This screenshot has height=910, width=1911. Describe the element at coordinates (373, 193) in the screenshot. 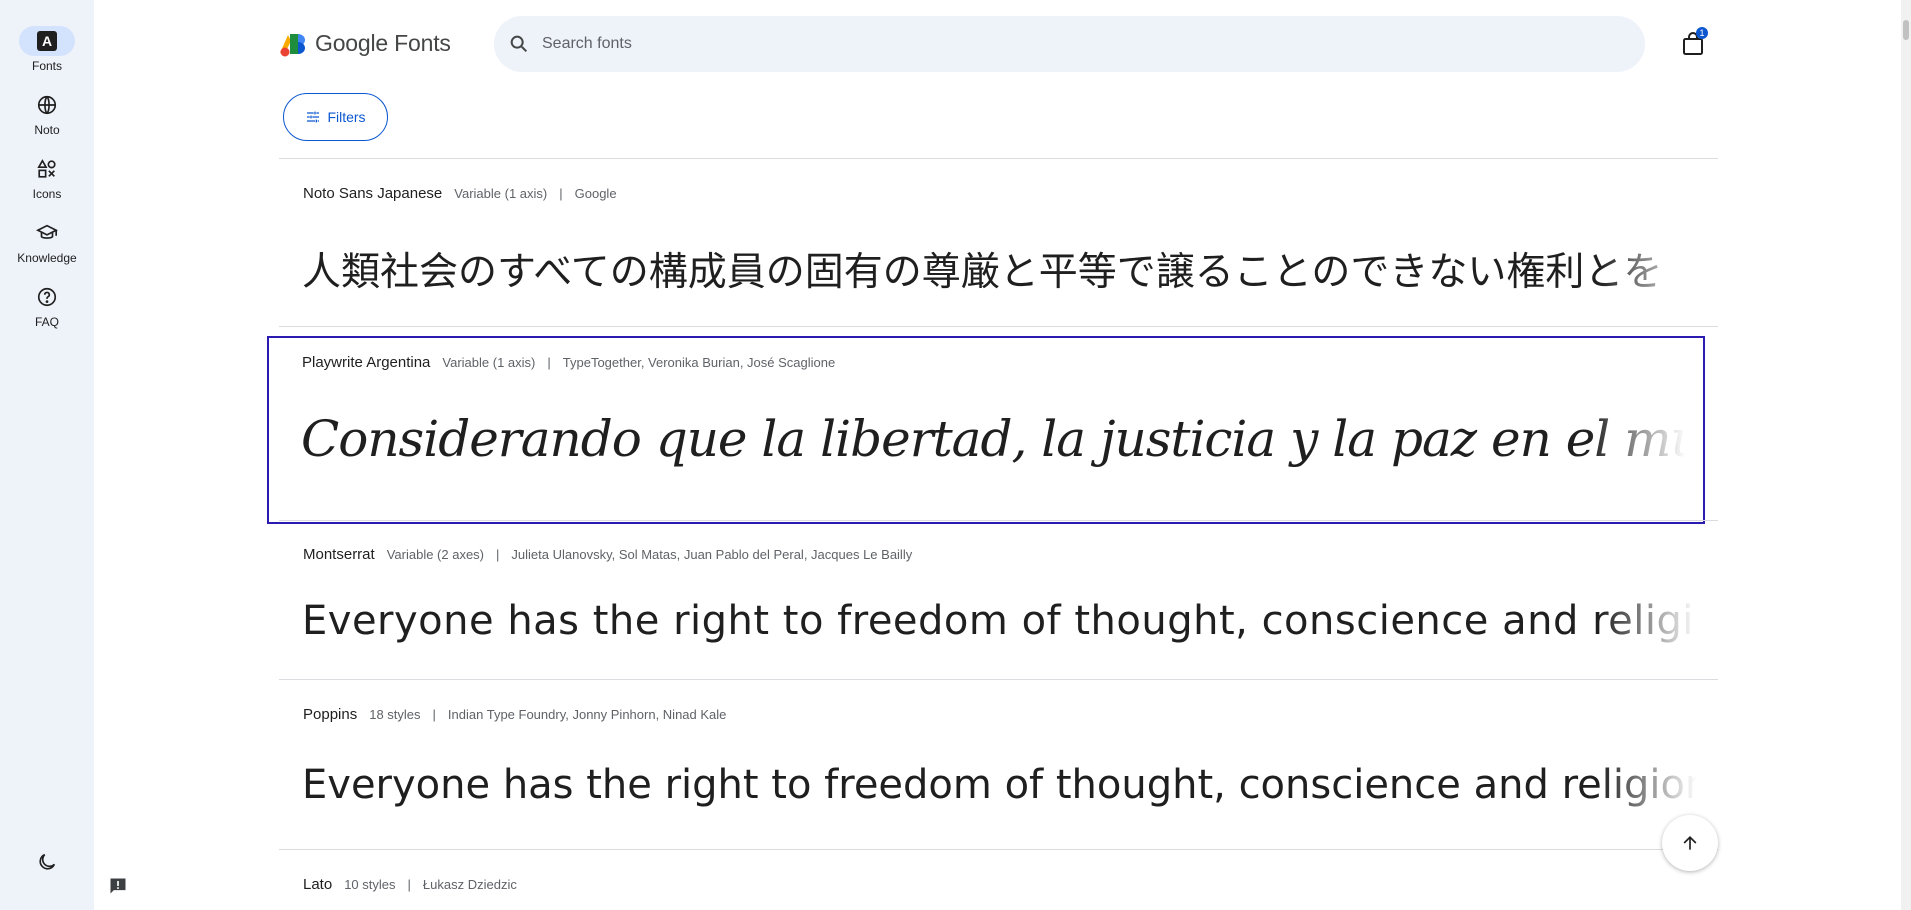

I see `font-family-name: Noto Sans Japanese` at that location.